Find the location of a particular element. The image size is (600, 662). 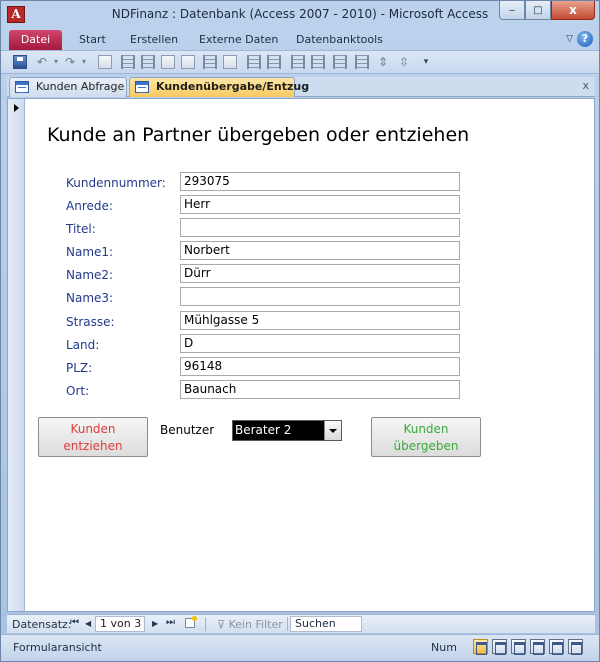

align-right-icon is located at coordinates (148, 62).